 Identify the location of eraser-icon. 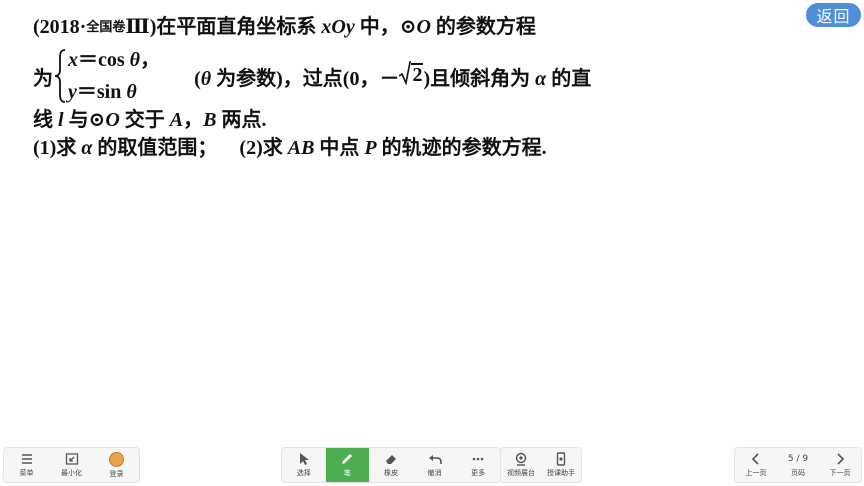
(390, 459).